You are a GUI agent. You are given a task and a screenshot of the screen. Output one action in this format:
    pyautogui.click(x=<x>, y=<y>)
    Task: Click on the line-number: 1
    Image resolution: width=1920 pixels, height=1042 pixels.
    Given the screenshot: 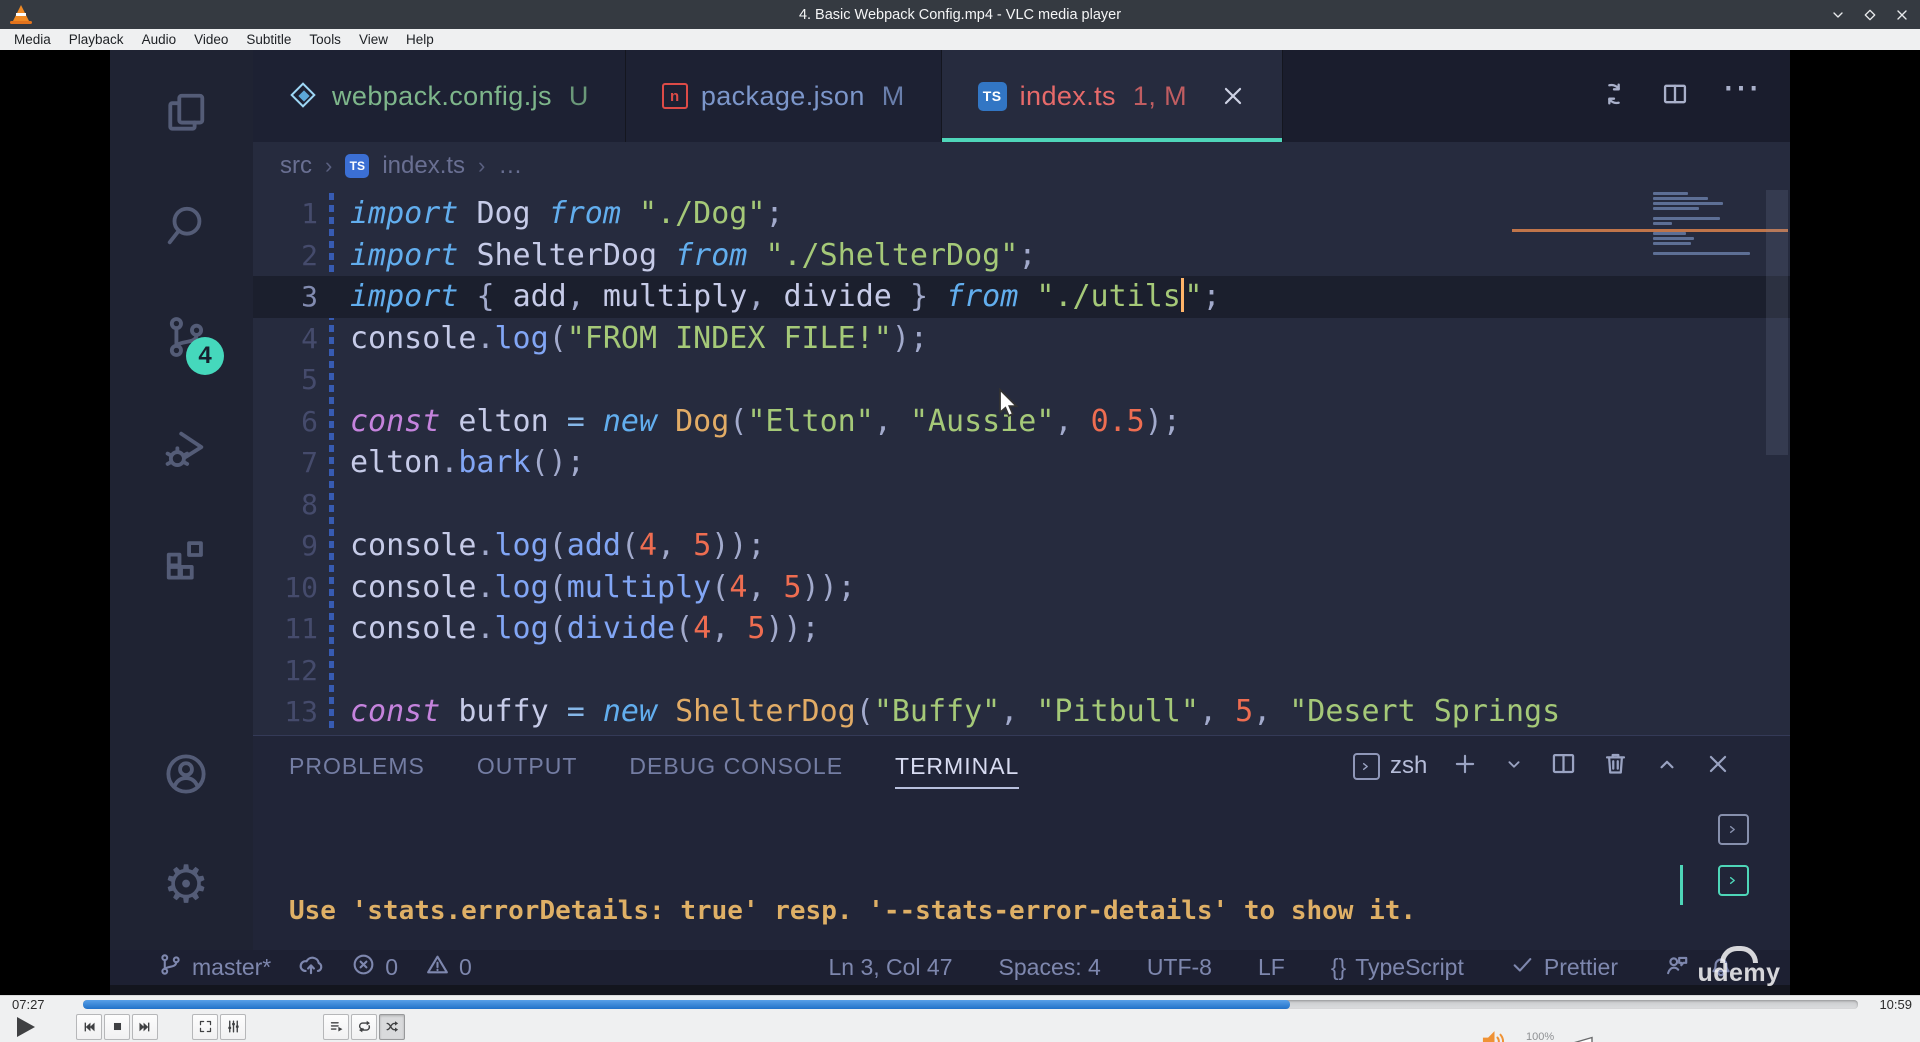 What is the action you would take?
    pyautogui.click(x=309, y=213)
    